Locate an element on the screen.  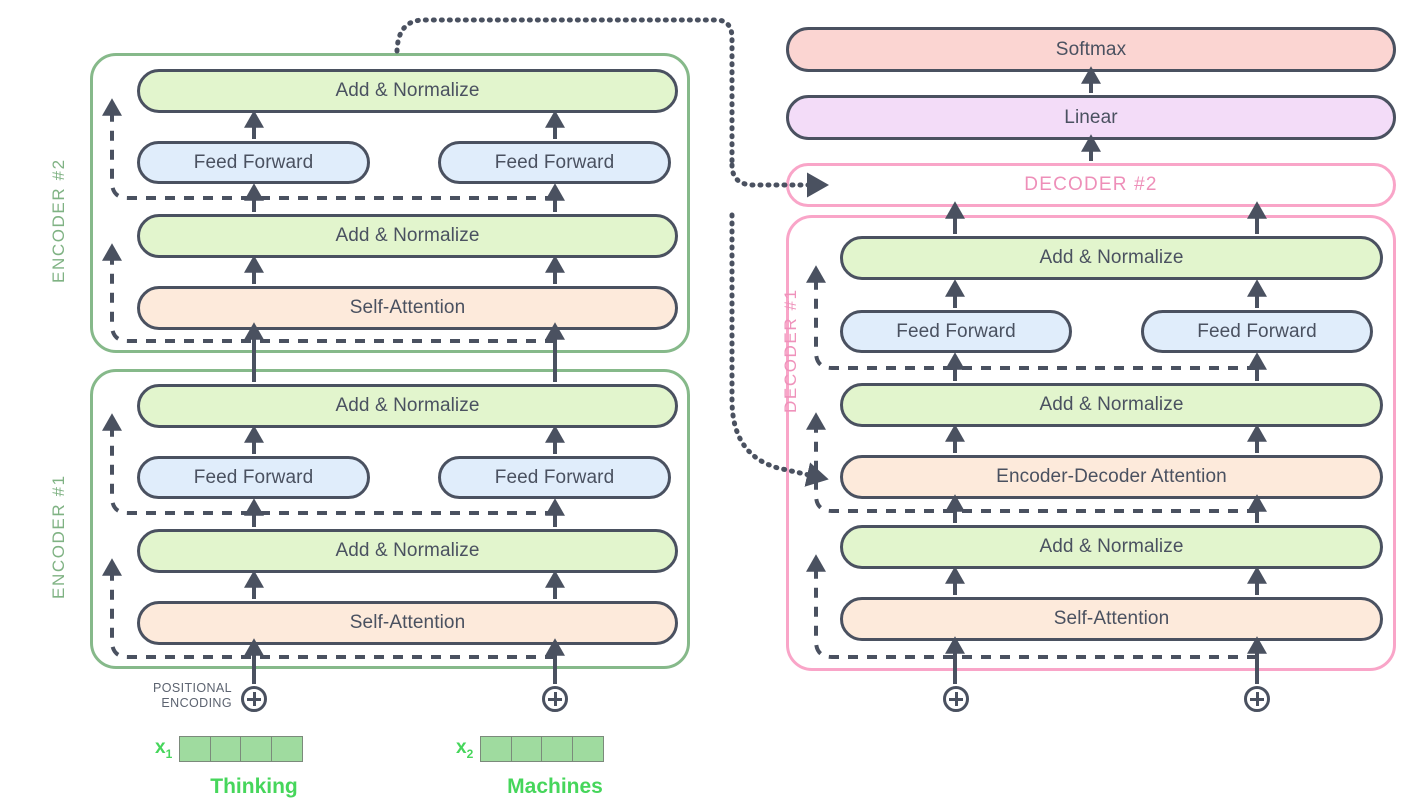
encoder1-self-attention: Self-Attention is located at coordinates (407, 623).